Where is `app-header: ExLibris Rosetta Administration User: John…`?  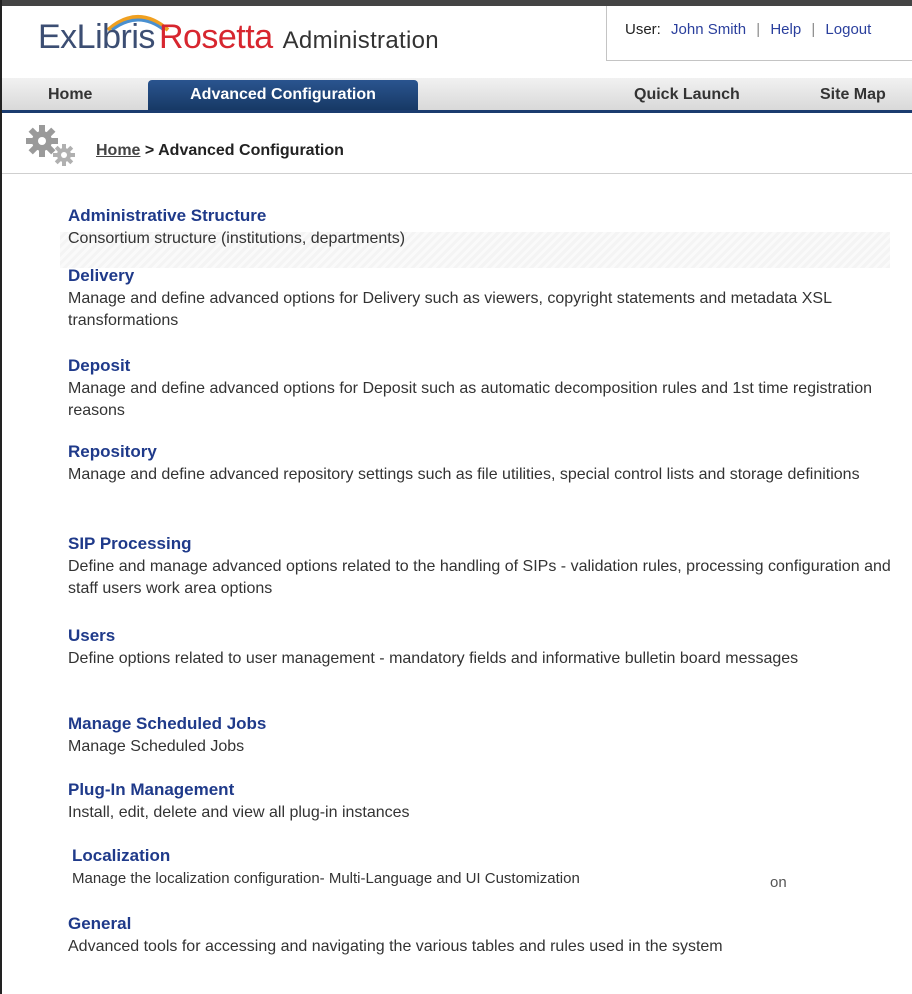
app-header: ExLibris Rosetta Administration User: John… is located at coordinates (457, 42).